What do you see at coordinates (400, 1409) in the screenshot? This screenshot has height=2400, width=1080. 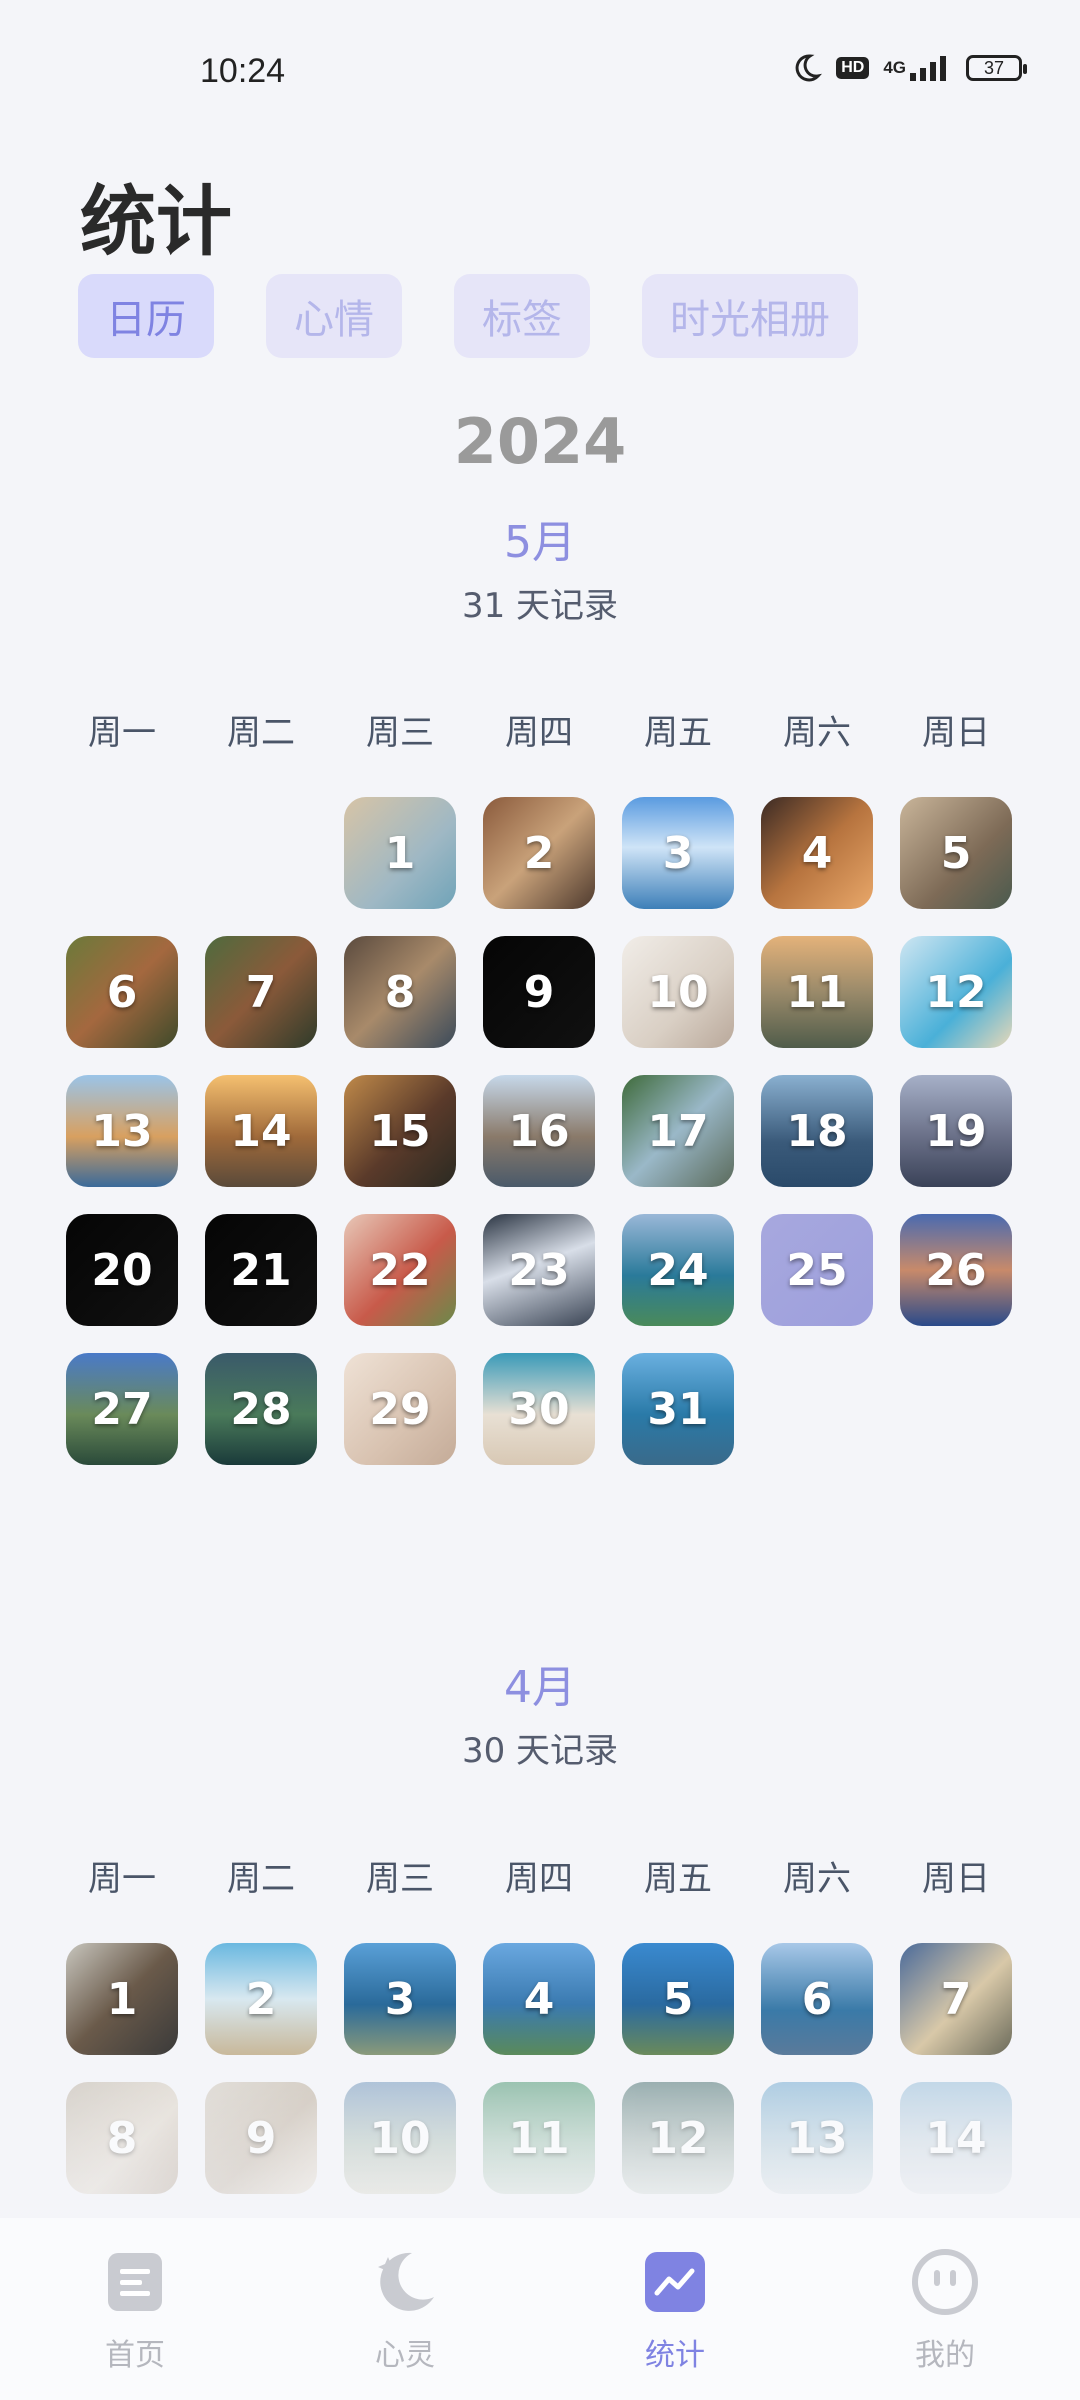 I see `calendar-day: 29` at bounding box center [400, 1409].